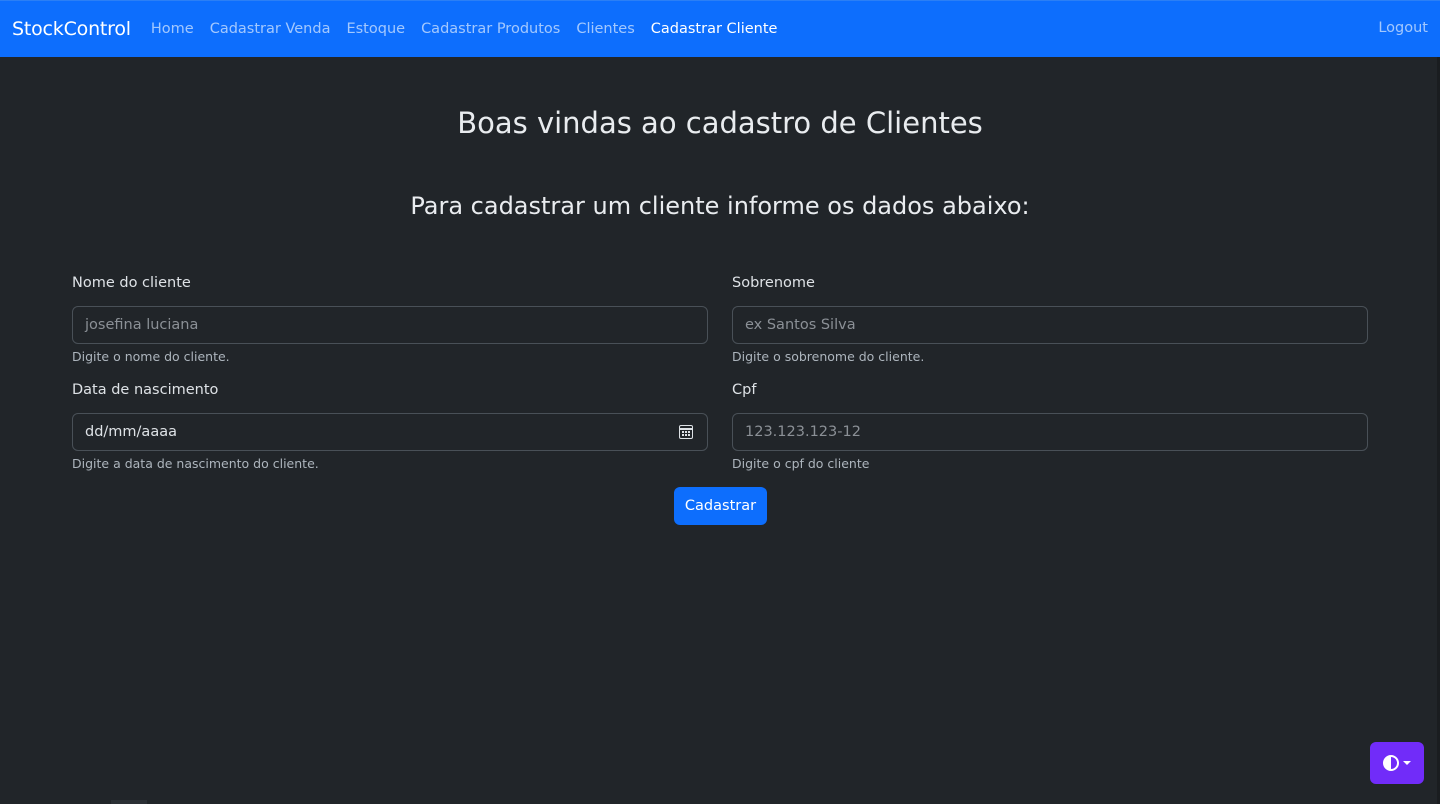 This screenshot has width=1440, height=804. Describe the element at coordinates (131, 432) in the screenshot. I see `nascimento-value: dd/mm/aaaa` at that location.